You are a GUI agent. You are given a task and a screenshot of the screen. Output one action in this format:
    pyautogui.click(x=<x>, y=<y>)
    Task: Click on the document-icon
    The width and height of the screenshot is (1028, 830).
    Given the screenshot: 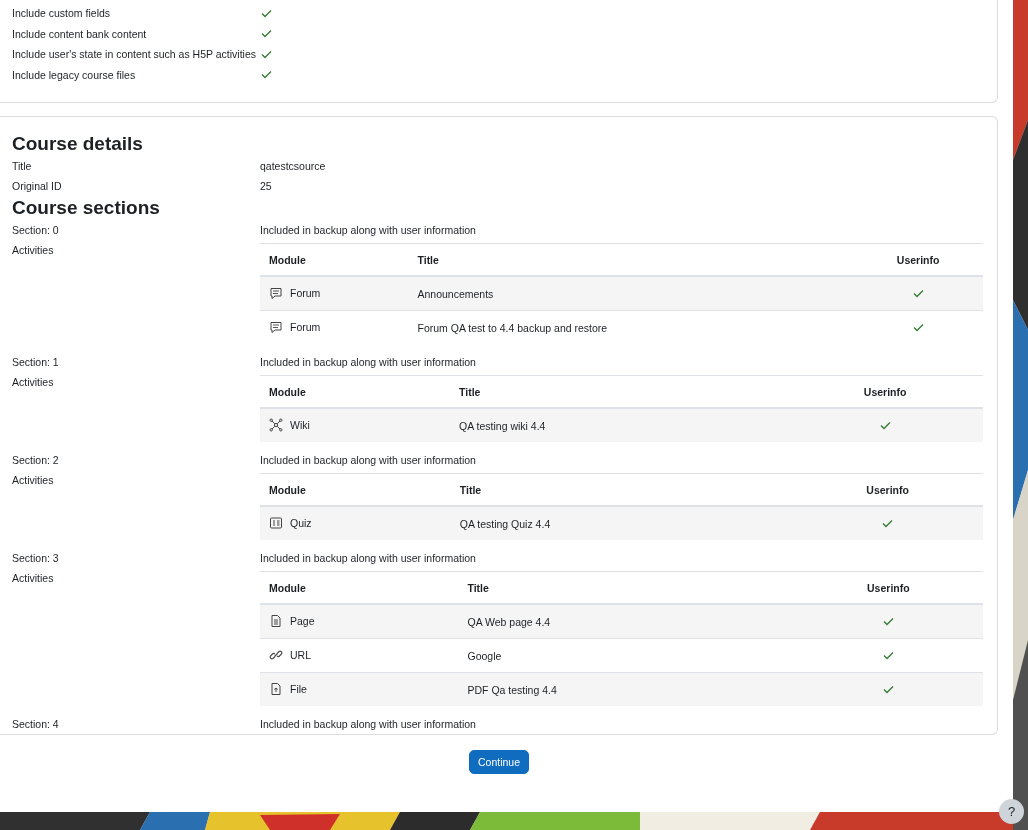 What is the action you would take?
    pyautogui.click(x=276, y=620)
    